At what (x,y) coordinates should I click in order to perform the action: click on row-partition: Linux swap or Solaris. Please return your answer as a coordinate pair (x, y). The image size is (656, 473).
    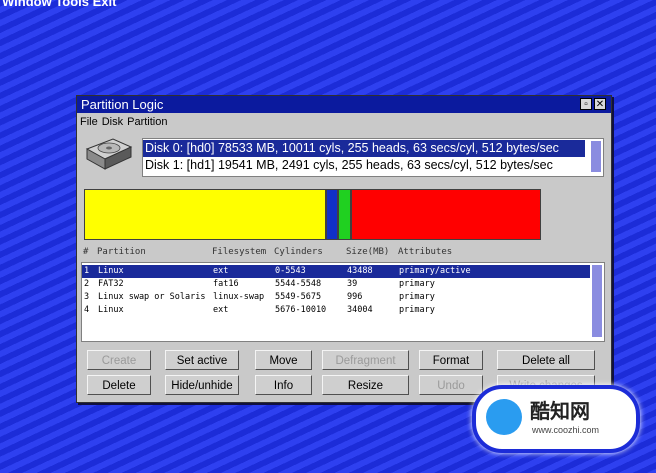
    Looking at the image, I should click on (152, 297).